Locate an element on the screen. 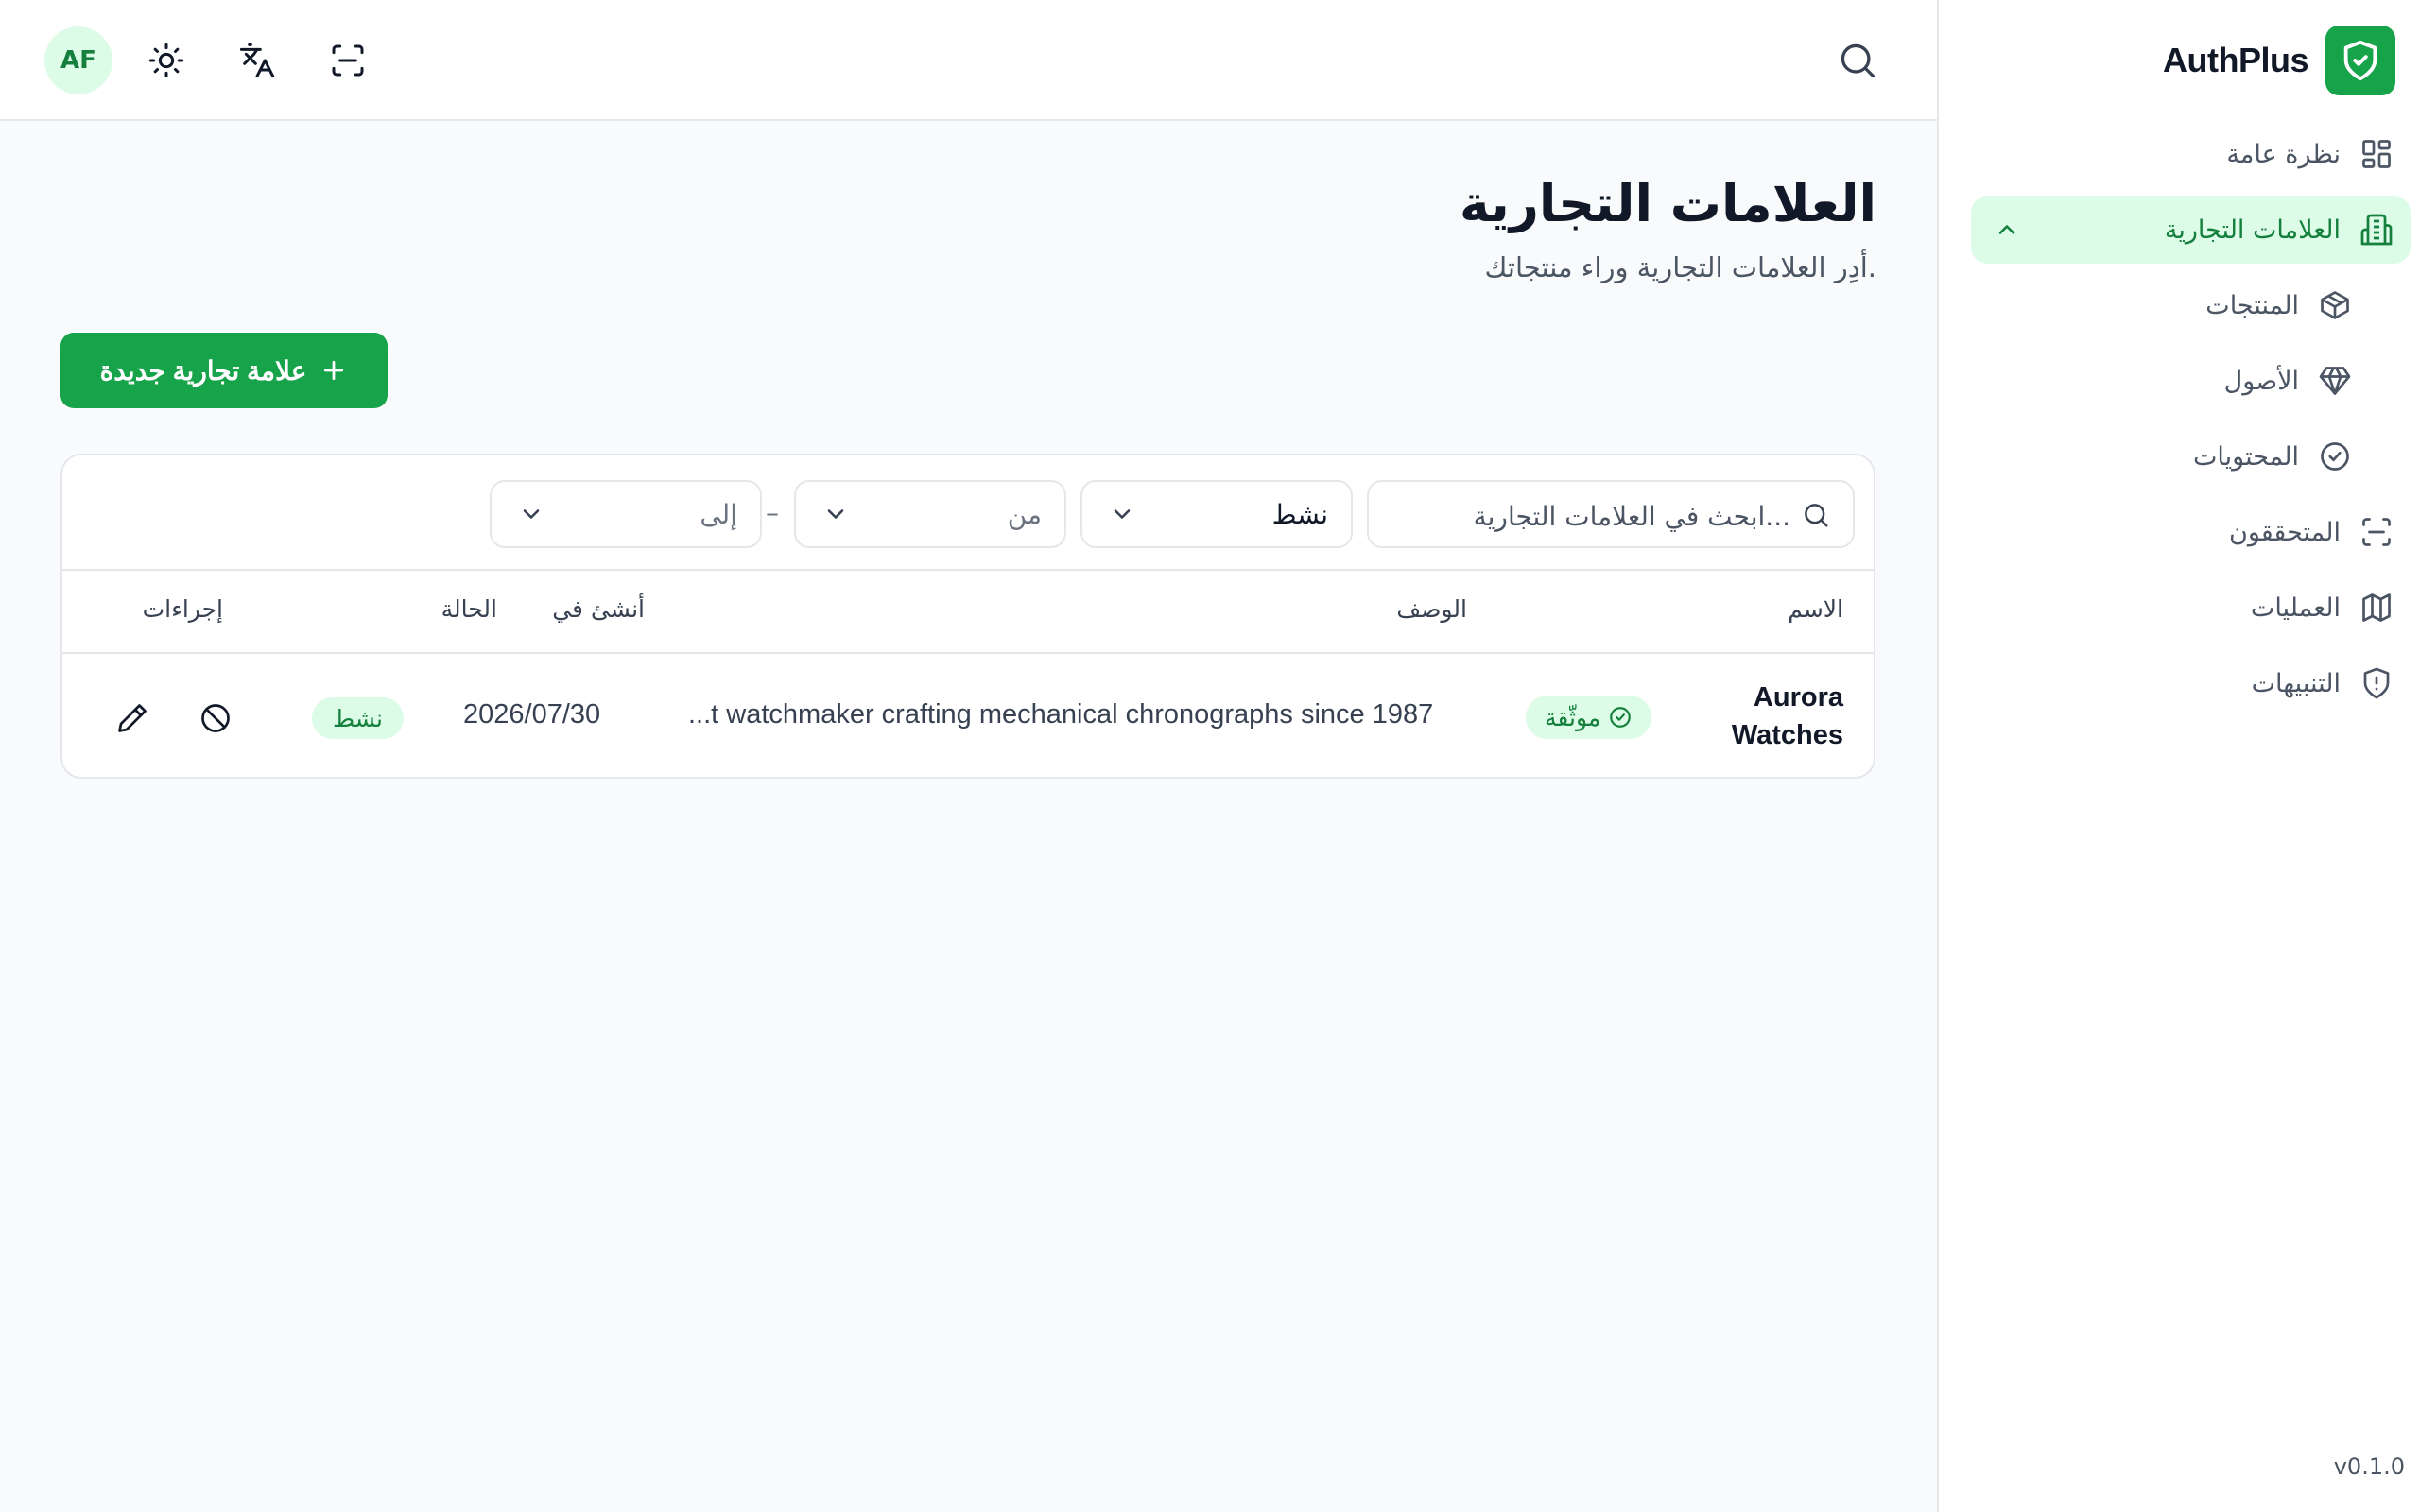  sun-icon is located at coordinates (166, 60).